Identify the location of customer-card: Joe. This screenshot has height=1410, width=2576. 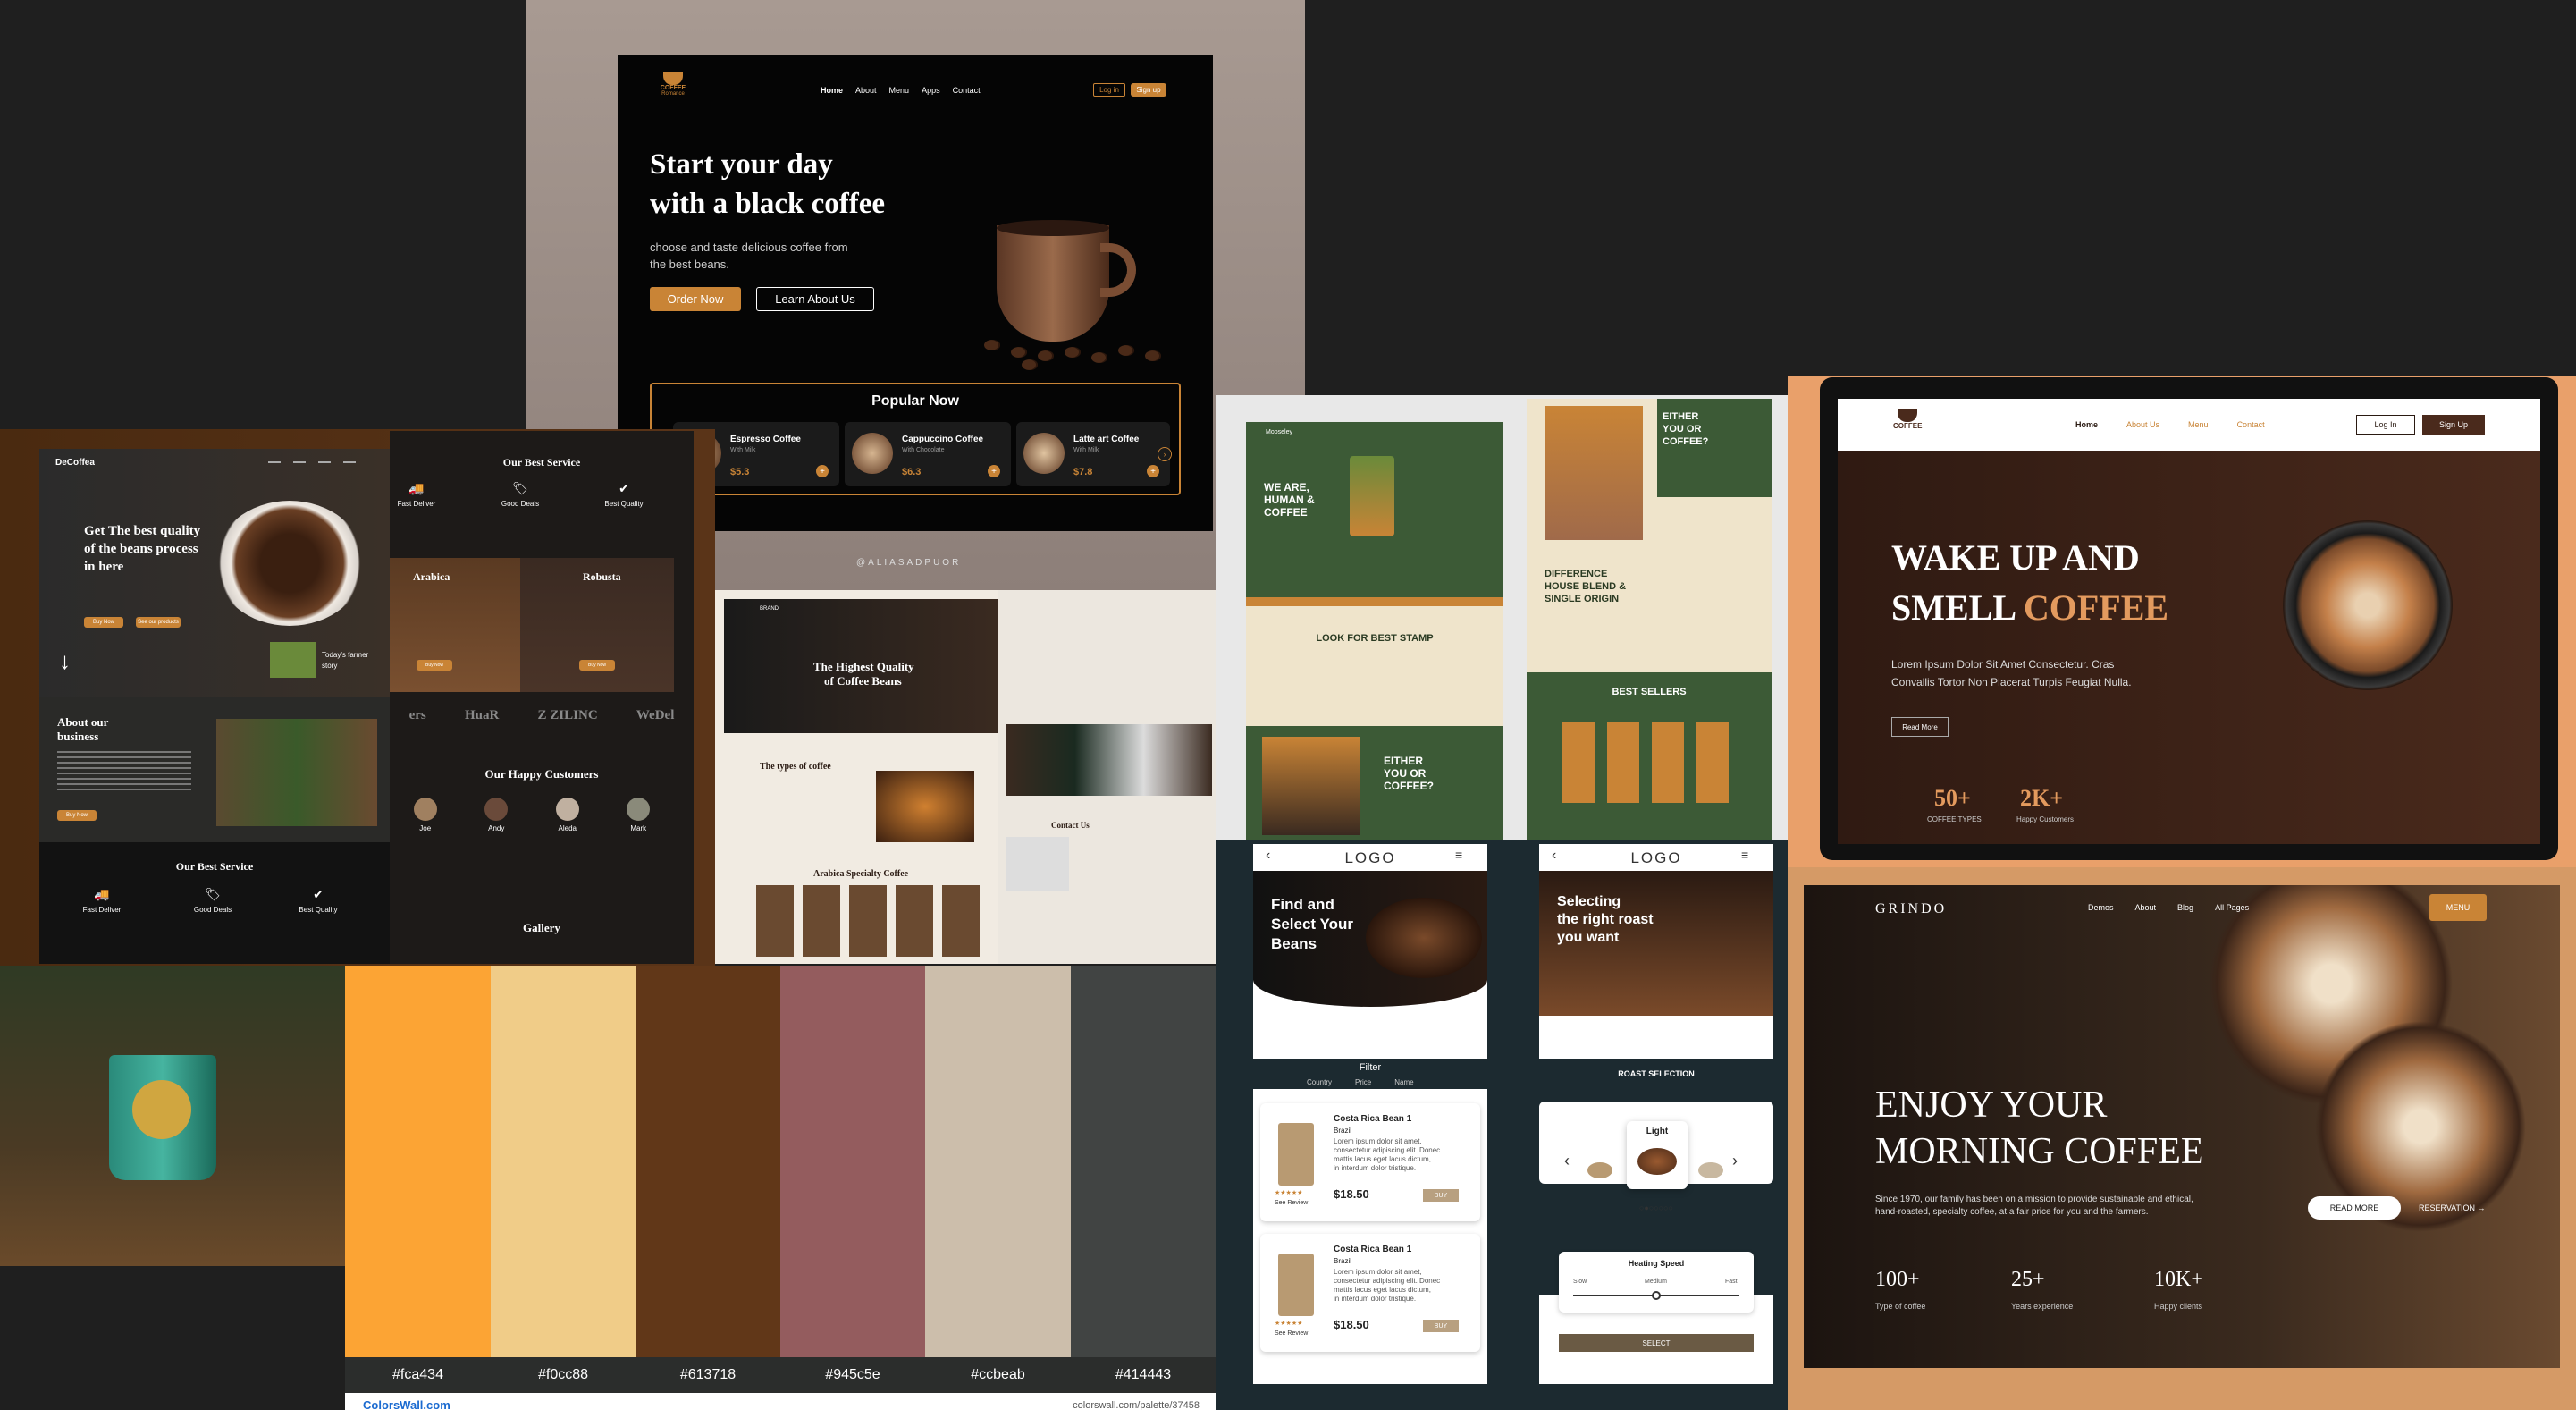
(425, 815).